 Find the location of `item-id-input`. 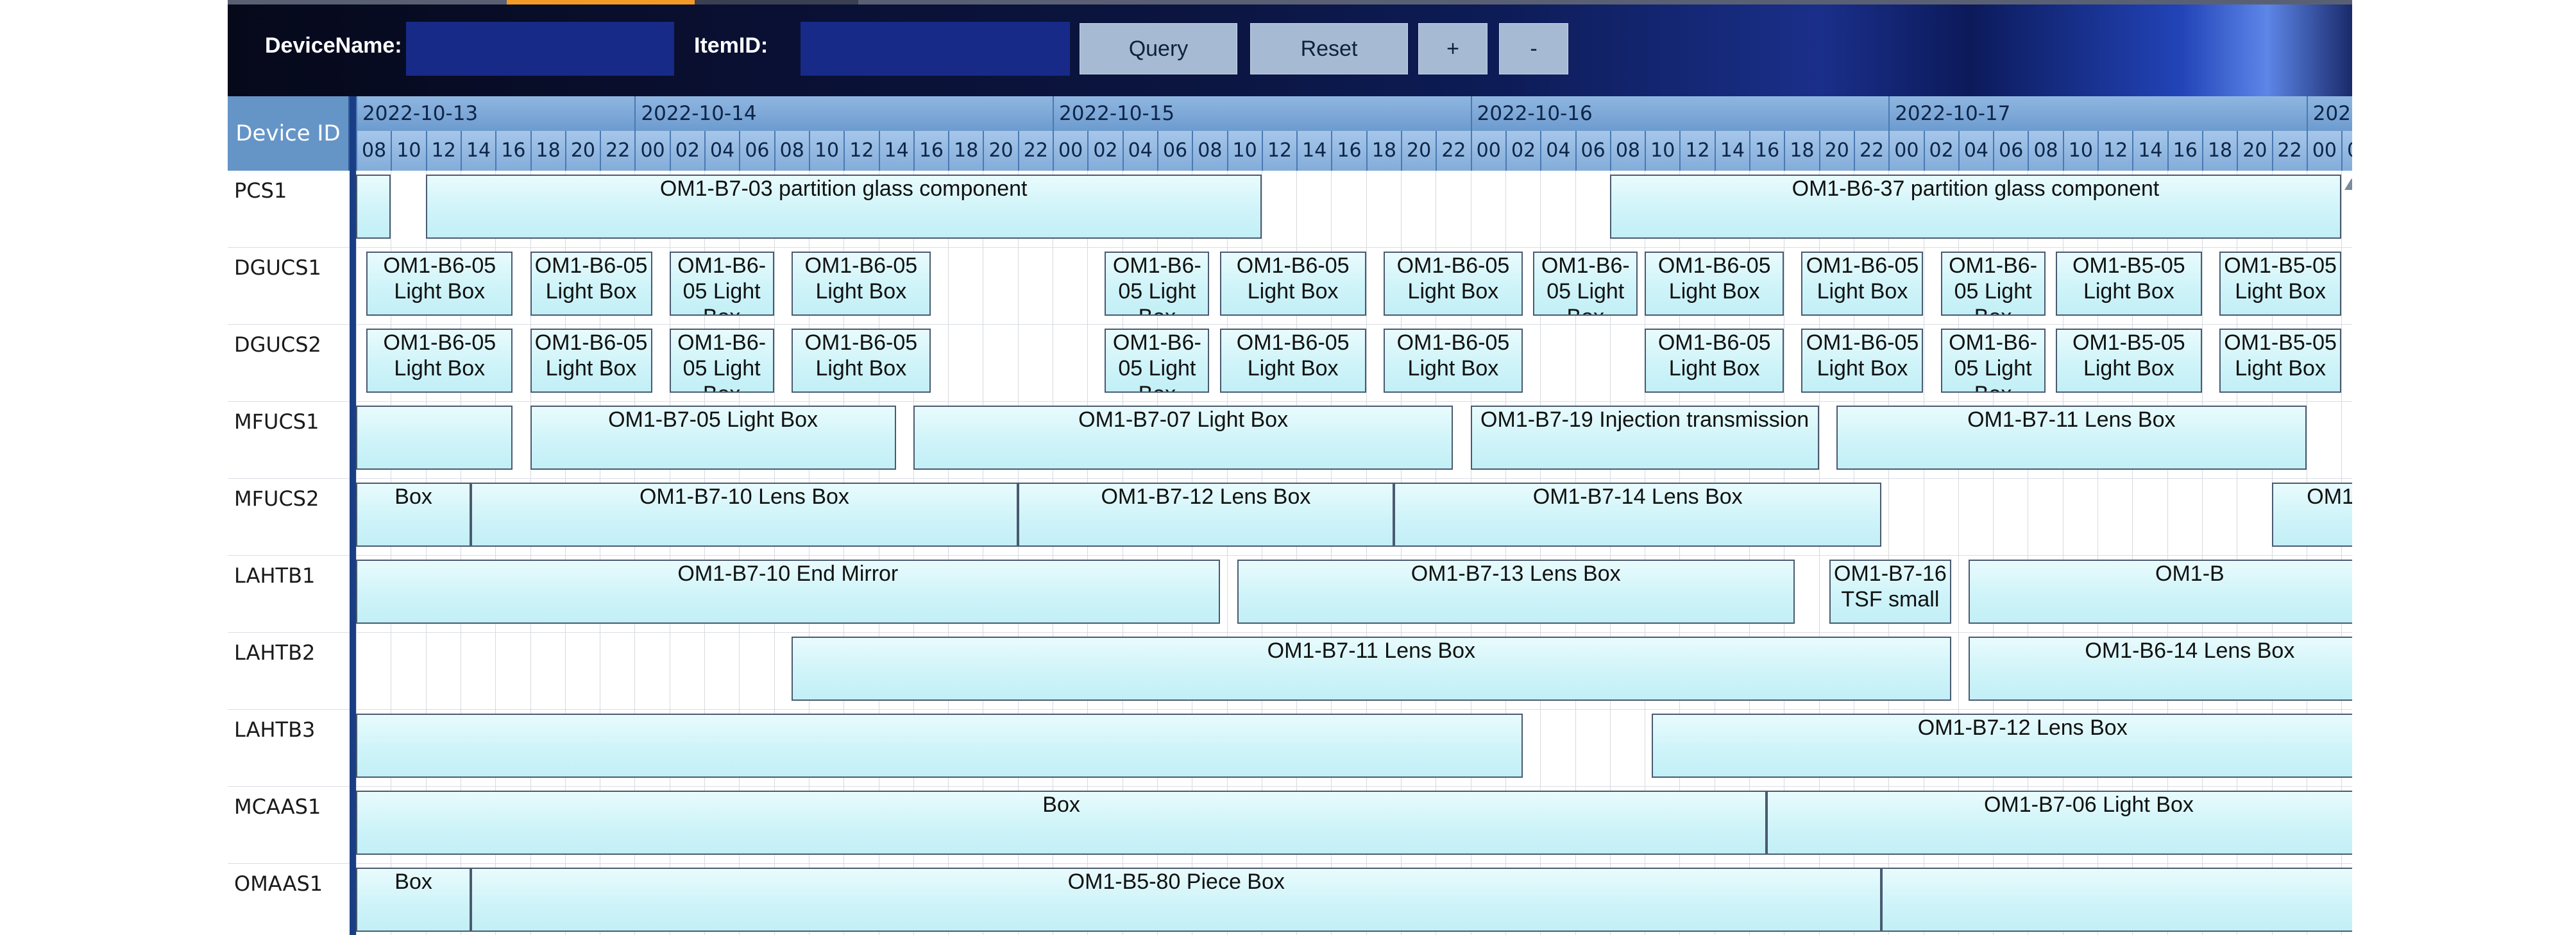

item-id-input is located at coordinates (935, 49).